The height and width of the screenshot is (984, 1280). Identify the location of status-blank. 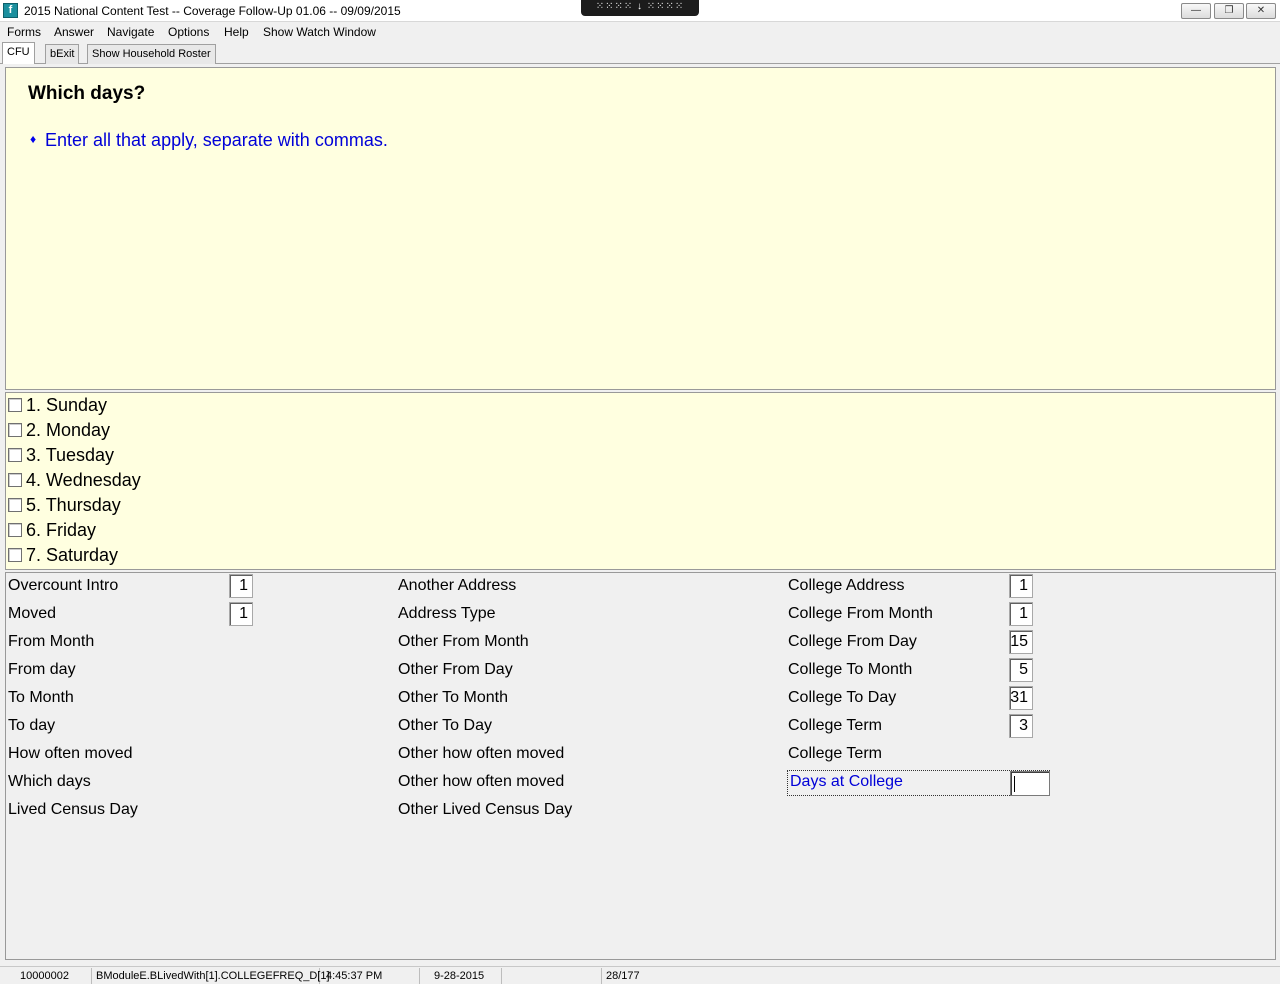
(552, 976).